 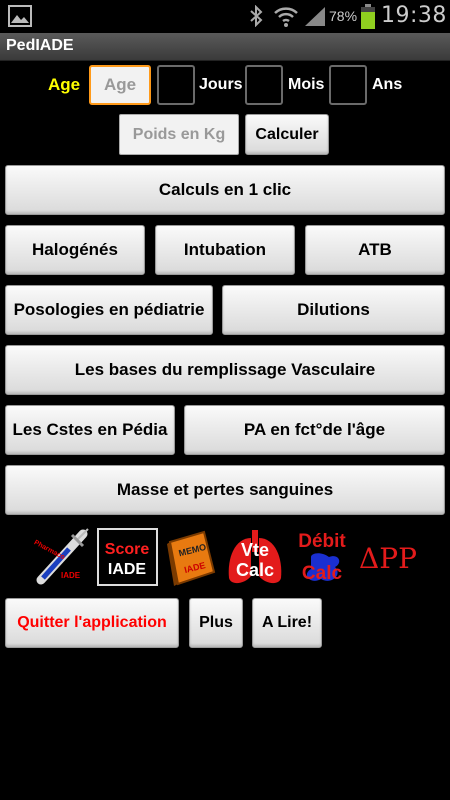 What do you see at coordinates (287, 134) in the screenshot?
I see `calculer-button: Calculer` at bounding box center [287, 134].